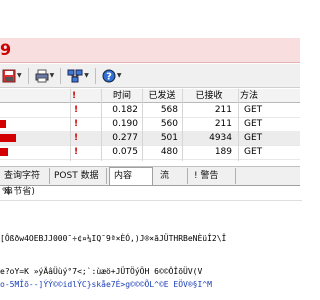  Describe the element at coordinates (150, 110) in the screenshot. I see `table-row: ! 0.182 568 211 GET` at that location.